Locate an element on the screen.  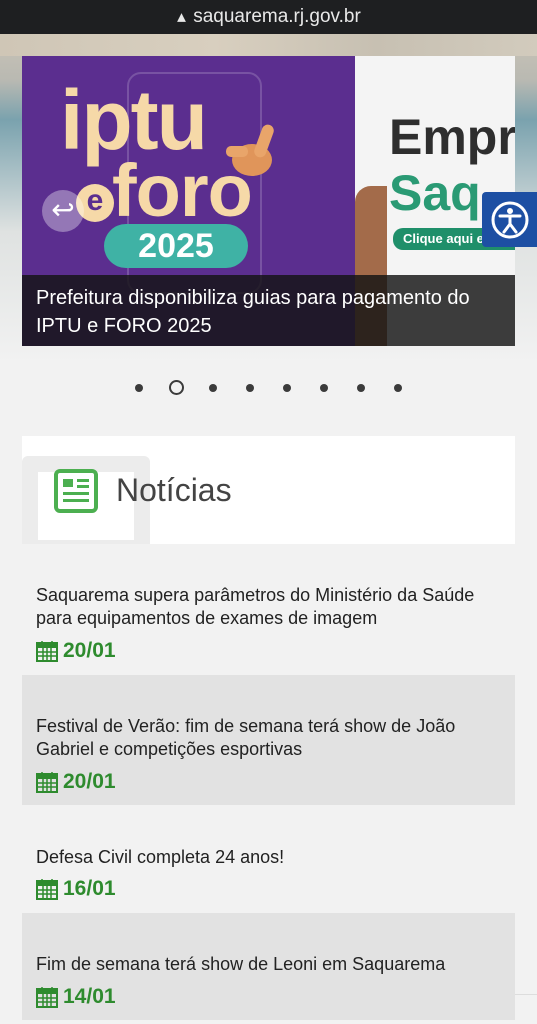
browser-address-bar: saquarema.rj.gov.br is located at coordinates (268, 17).